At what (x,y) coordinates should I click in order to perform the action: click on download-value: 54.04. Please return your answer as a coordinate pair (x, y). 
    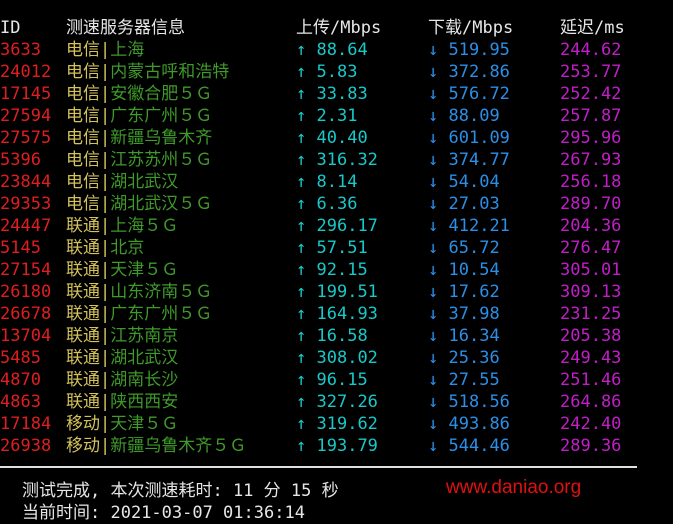
    Looking at the image, I should click on (474, 182).